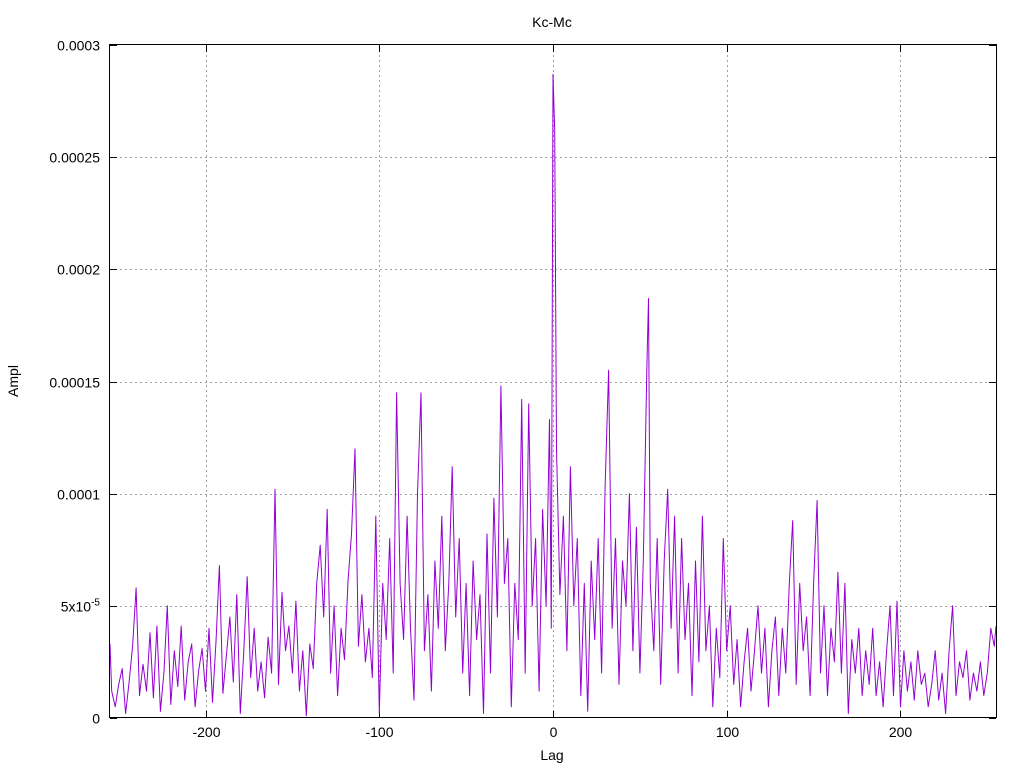 This screenshot has height=768, width=1024. Describe the element at coordinates (74, 383) in the screenshot. I see `y-tick-label: 0.00015` at that location.